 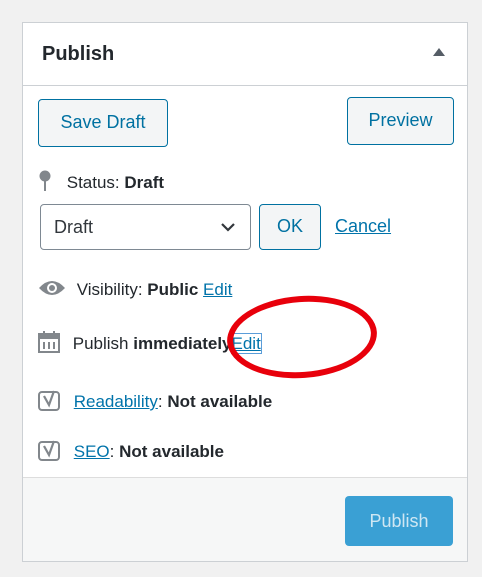 What do you see at coordinates (78, 54) in the screenshot?
I see `metabox-title: Publish` at bounding box center [78, 54].